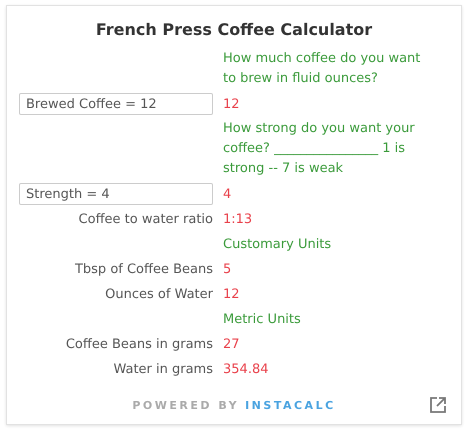 Image resolution: width=470 pixels, height=433 pixels. What do you see at coordinates (238, 219) in the screenshot?
I see `result-value: 1:13` at bounding box center [238, 219].